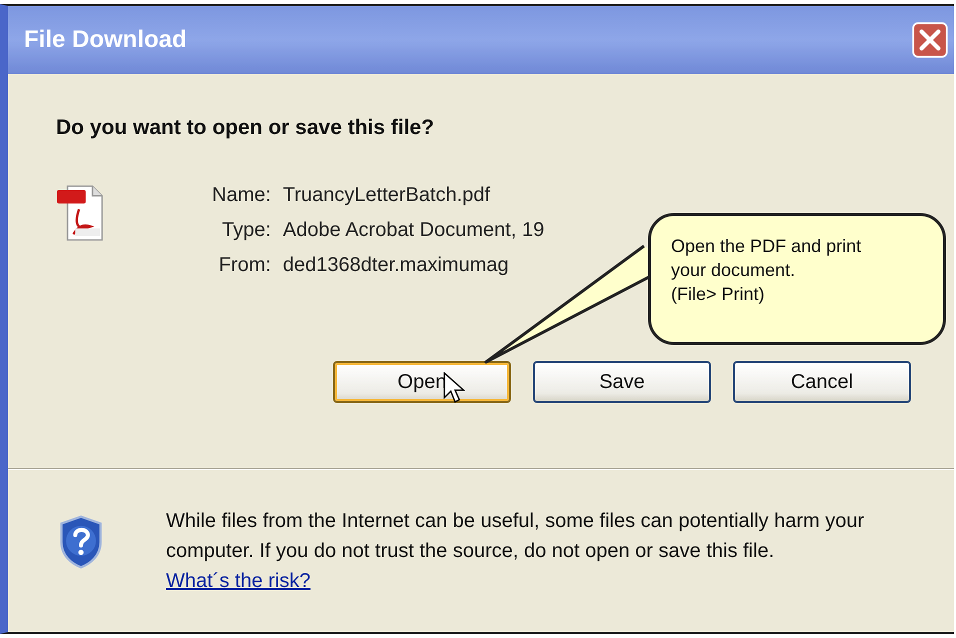 This screenshot has height=638, width=956. What do you see at coordinates (766, 258) in the screenshot?
I see `callout-text: Open the PDF and print your document.` at bounding box center [766, 258].